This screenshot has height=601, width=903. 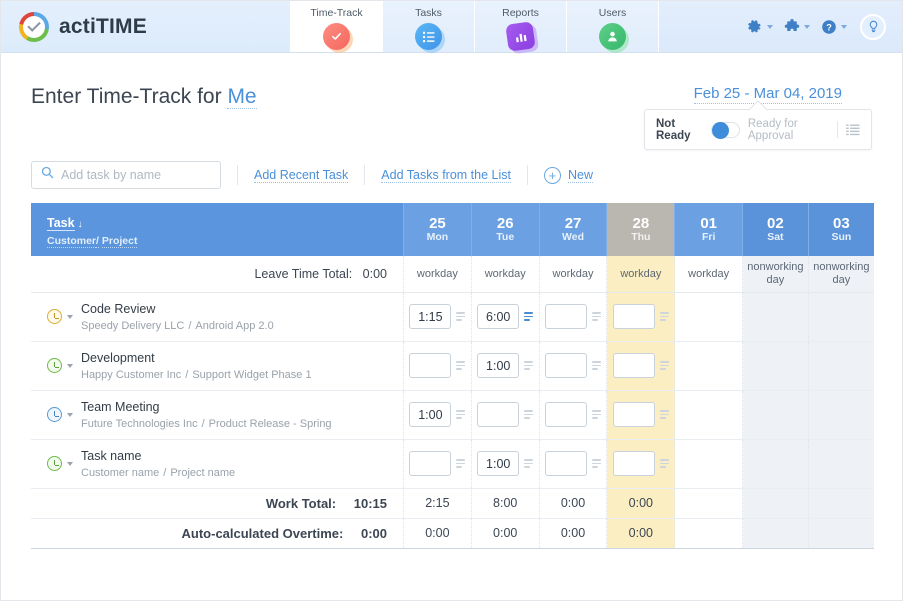 I want to click on time-cell-mon, so click(x=437, y=464).